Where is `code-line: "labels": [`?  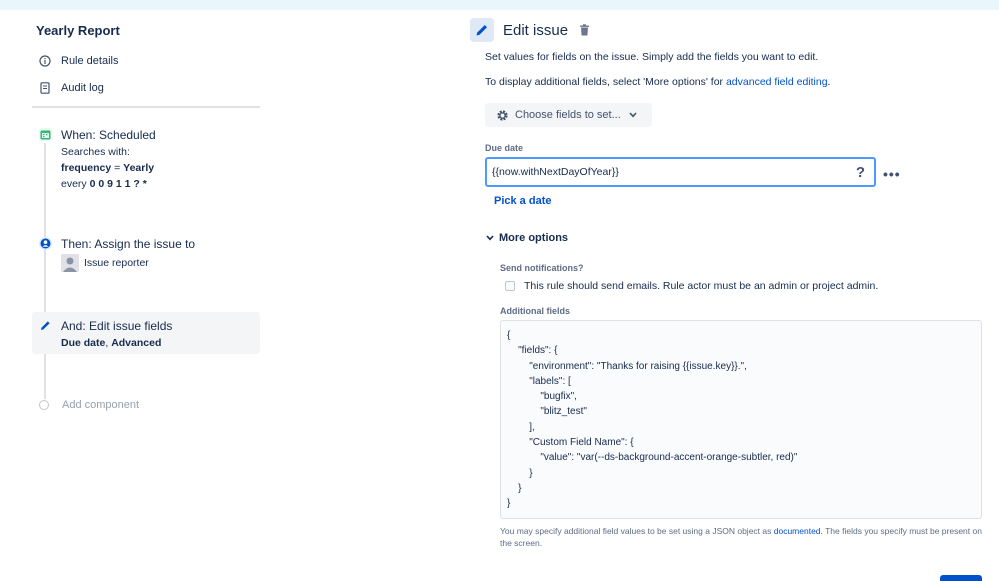
code-line: "labels": [ is located at coordinates (539, 381).